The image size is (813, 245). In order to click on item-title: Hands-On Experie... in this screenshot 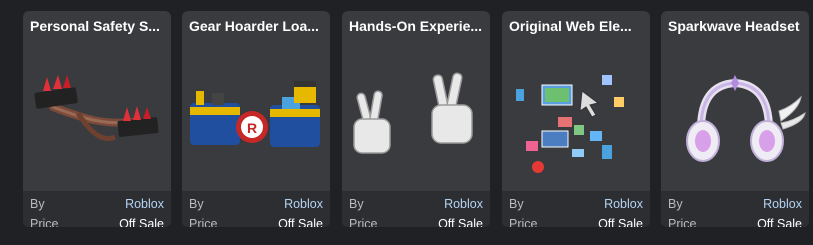, I will do `click(417, 26)`.